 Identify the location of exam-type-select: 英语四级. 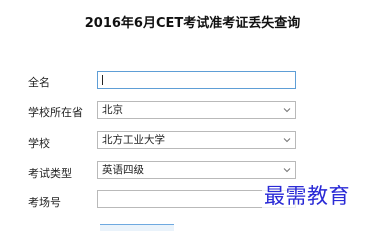
(196, 170).